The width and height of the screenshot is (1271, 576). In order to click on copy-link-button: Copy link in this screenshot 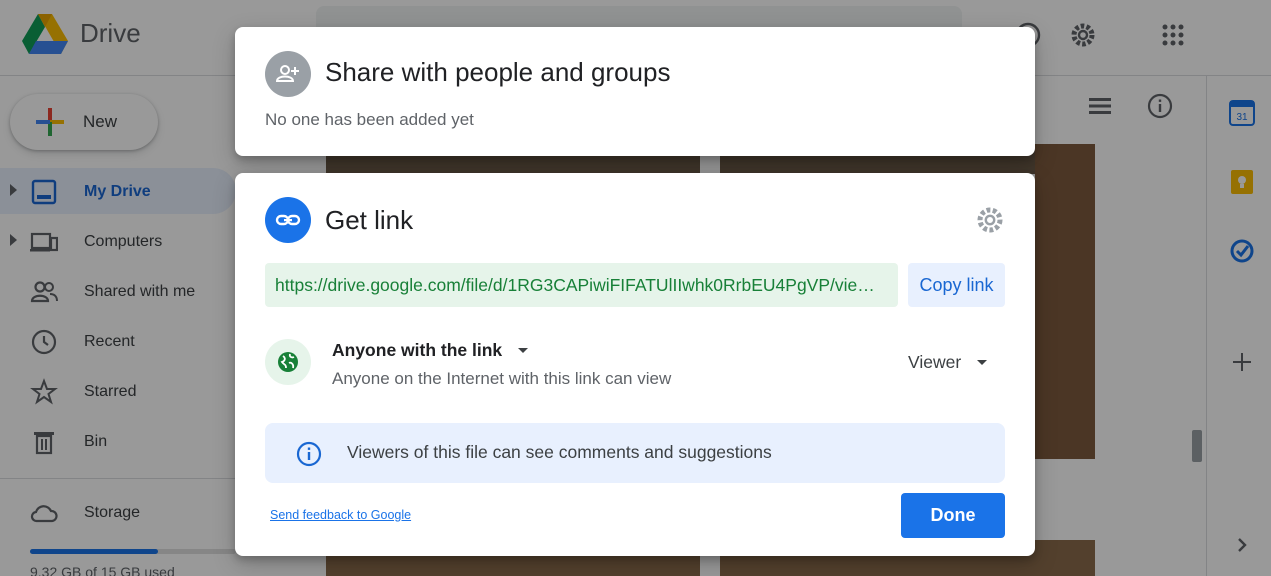, I will do `click(956, 285)`.